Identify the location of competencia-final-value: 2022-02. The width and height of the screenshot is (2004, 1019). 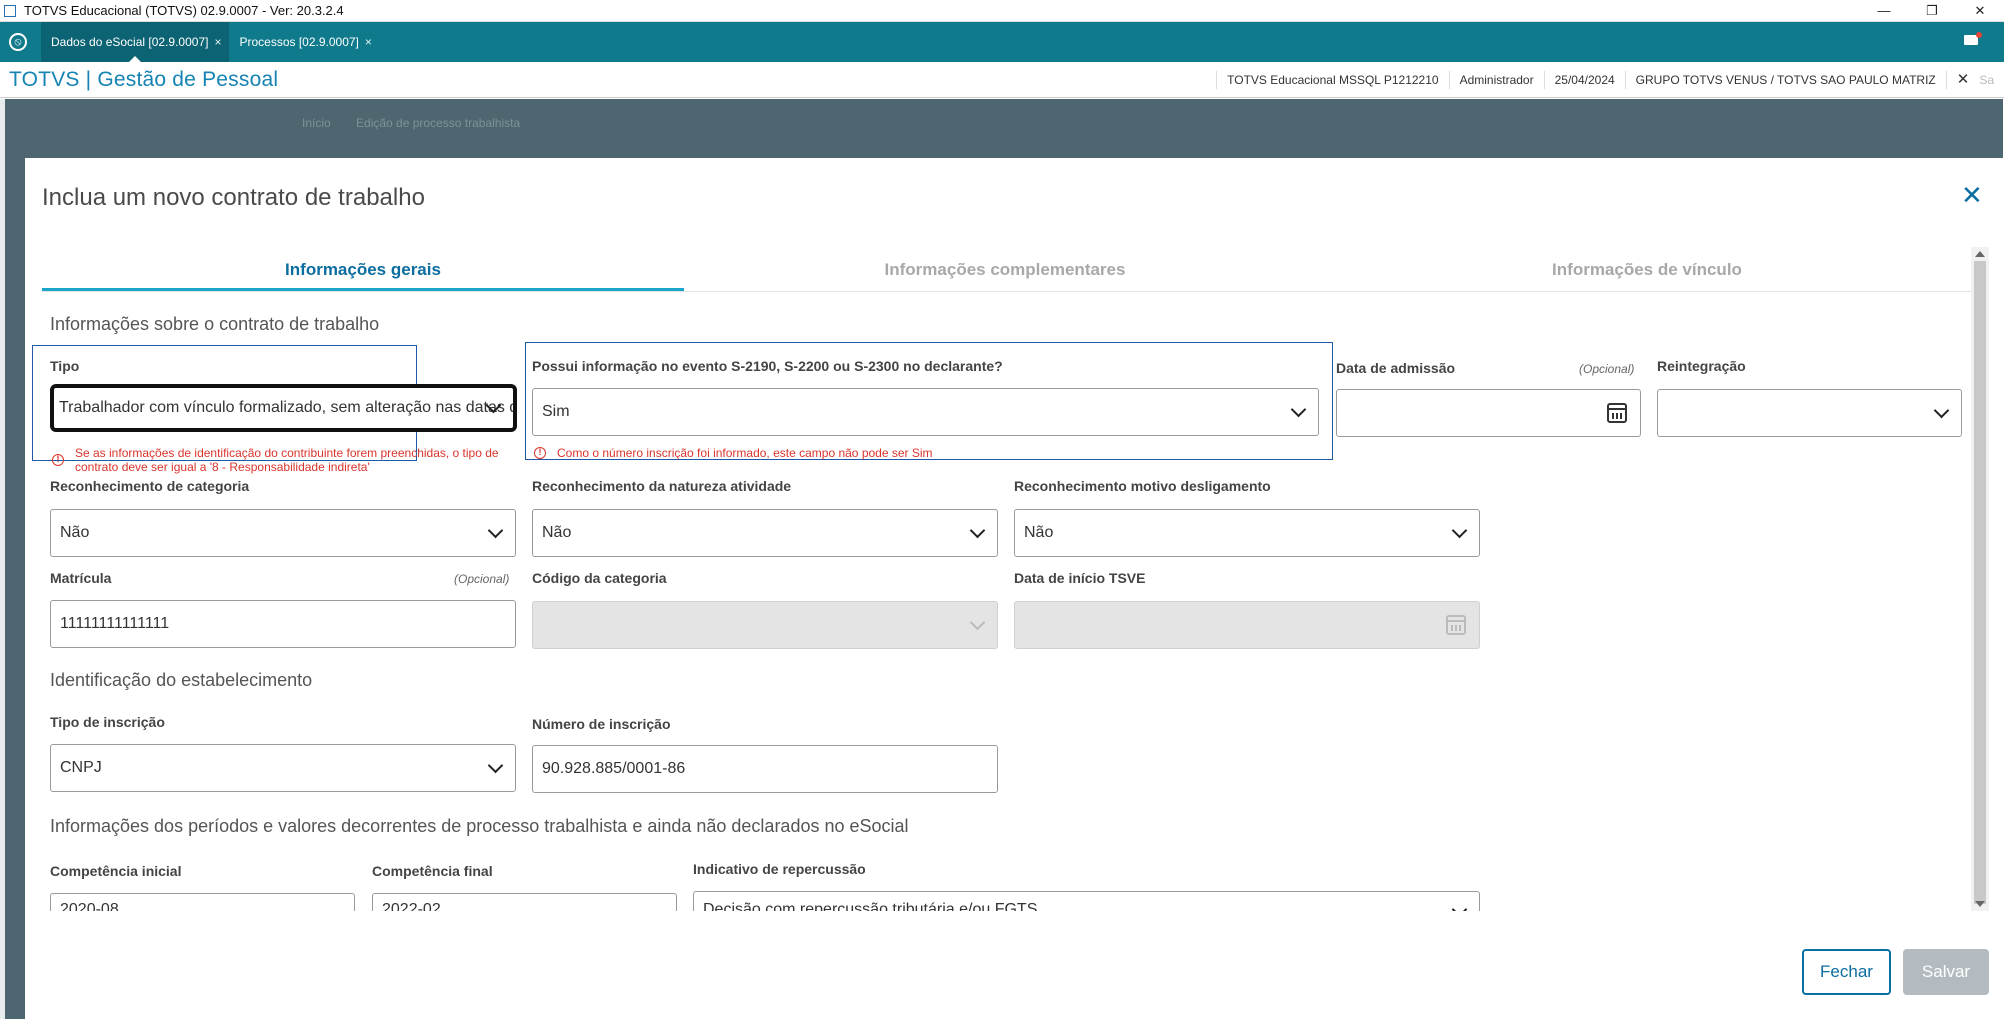
(411, 906).